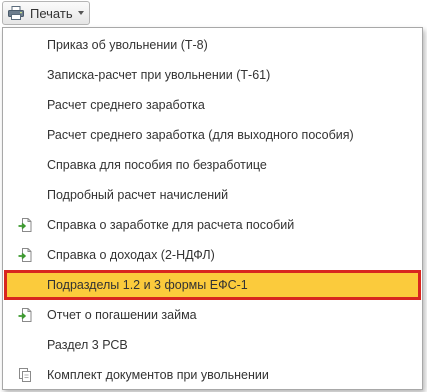 The width and height of the screenshot is (427, 392). Describe the element at coordinates (80, 13) in the screenshot. I see `caret-down-icon` at that location.